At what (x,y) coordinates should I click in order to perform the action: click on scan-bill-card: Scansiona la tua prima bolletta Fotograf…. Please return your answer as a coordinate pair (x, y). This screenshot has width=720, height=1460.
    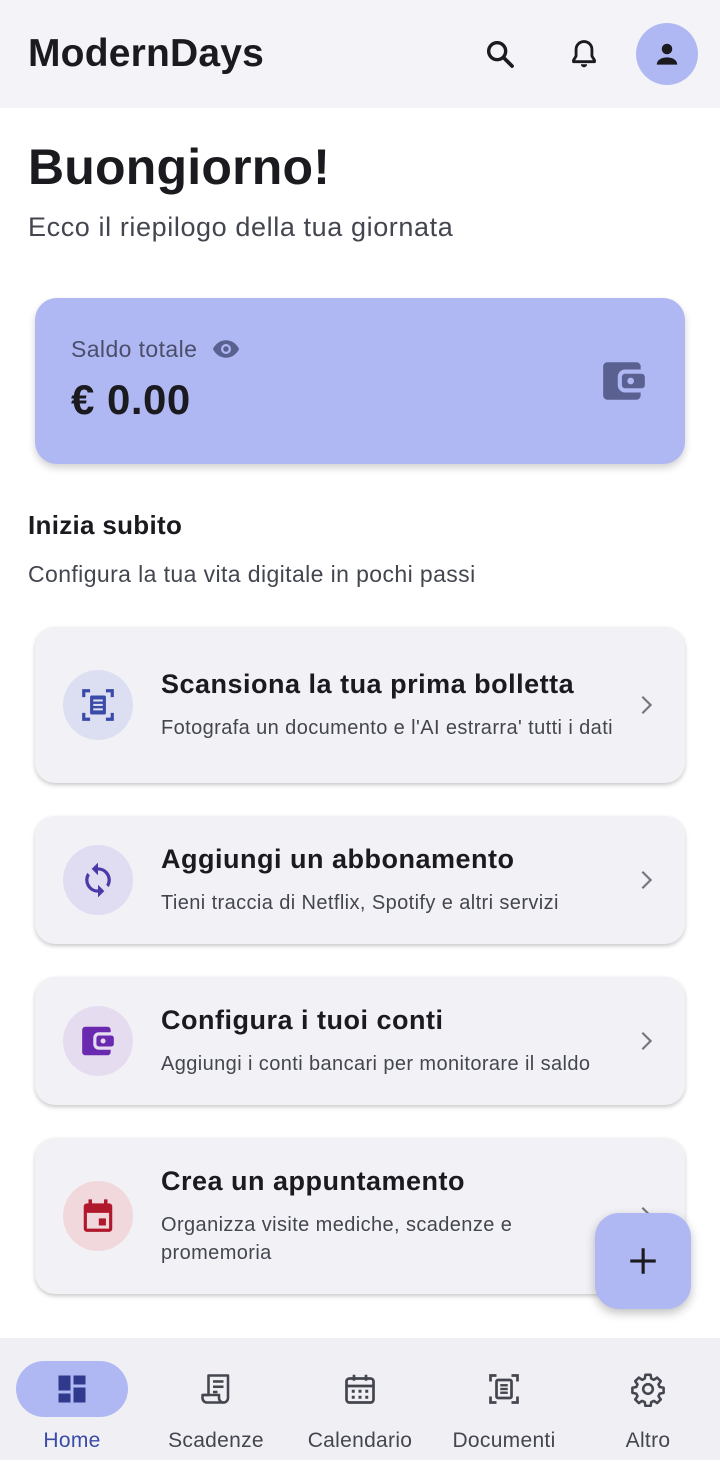
    Looking at the image, I should click on (360, 705).